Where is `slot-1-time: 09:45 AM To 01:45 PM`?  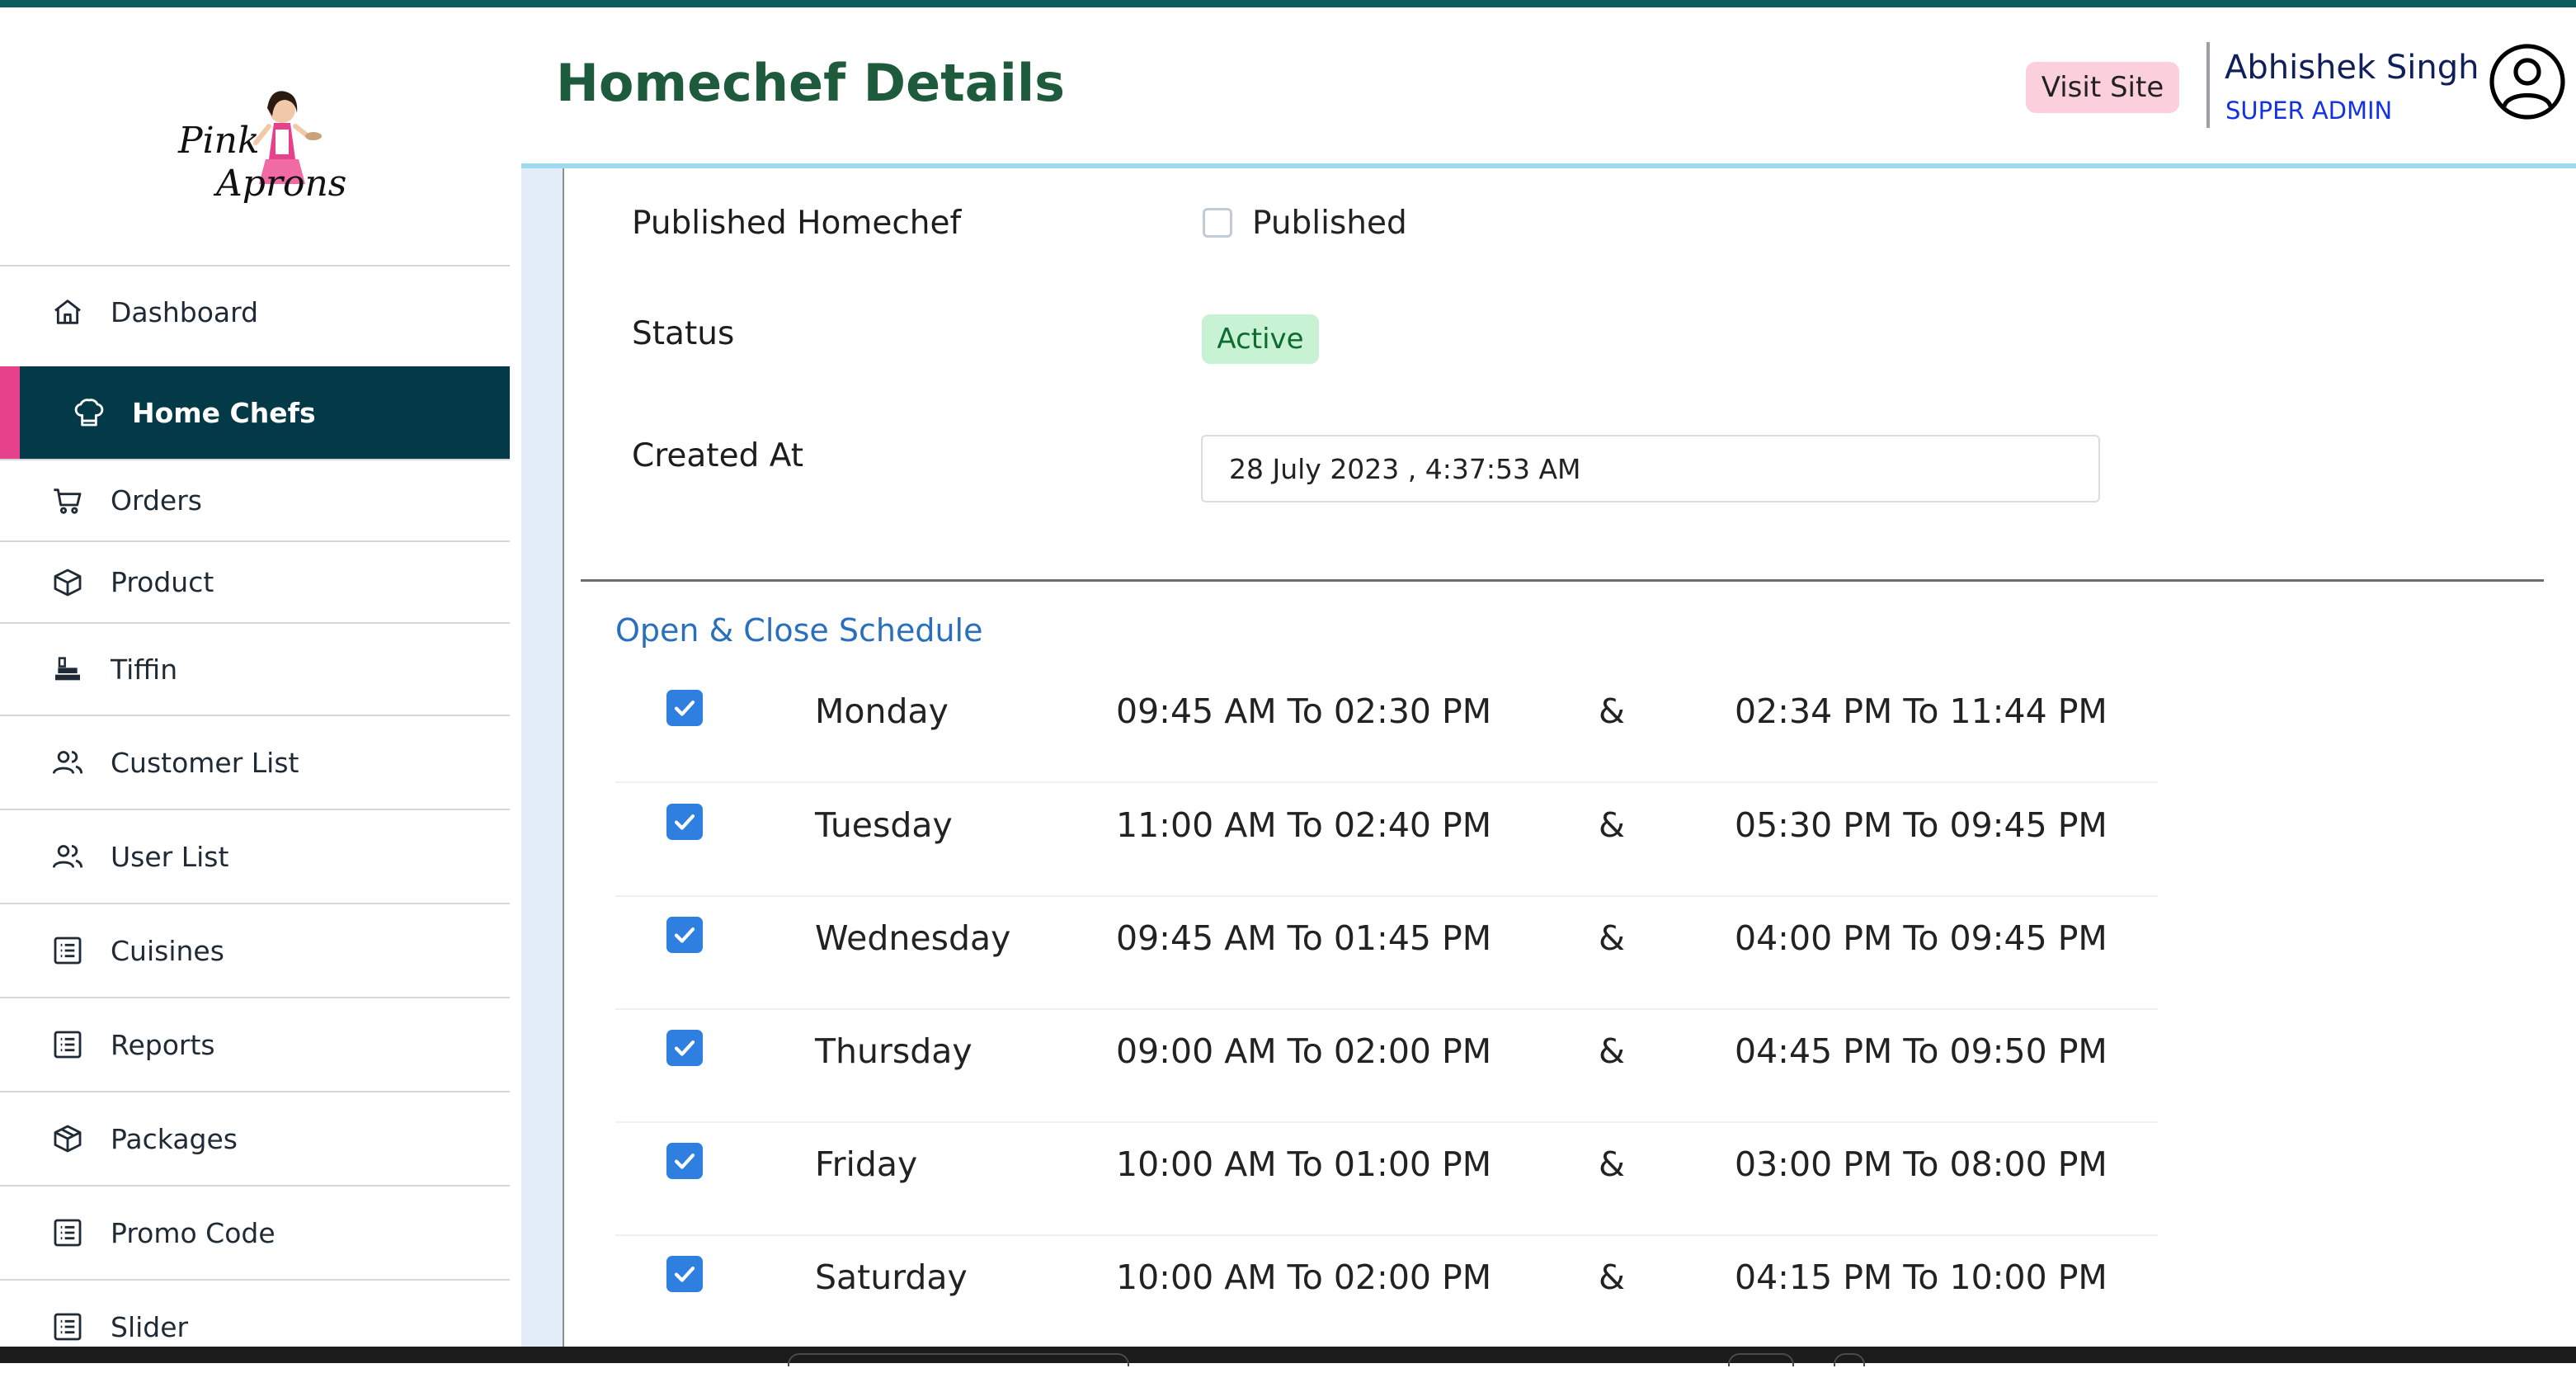
slot-1-time: 09:45 AM To 01:45 PM is located at coordinates (1304, 938).